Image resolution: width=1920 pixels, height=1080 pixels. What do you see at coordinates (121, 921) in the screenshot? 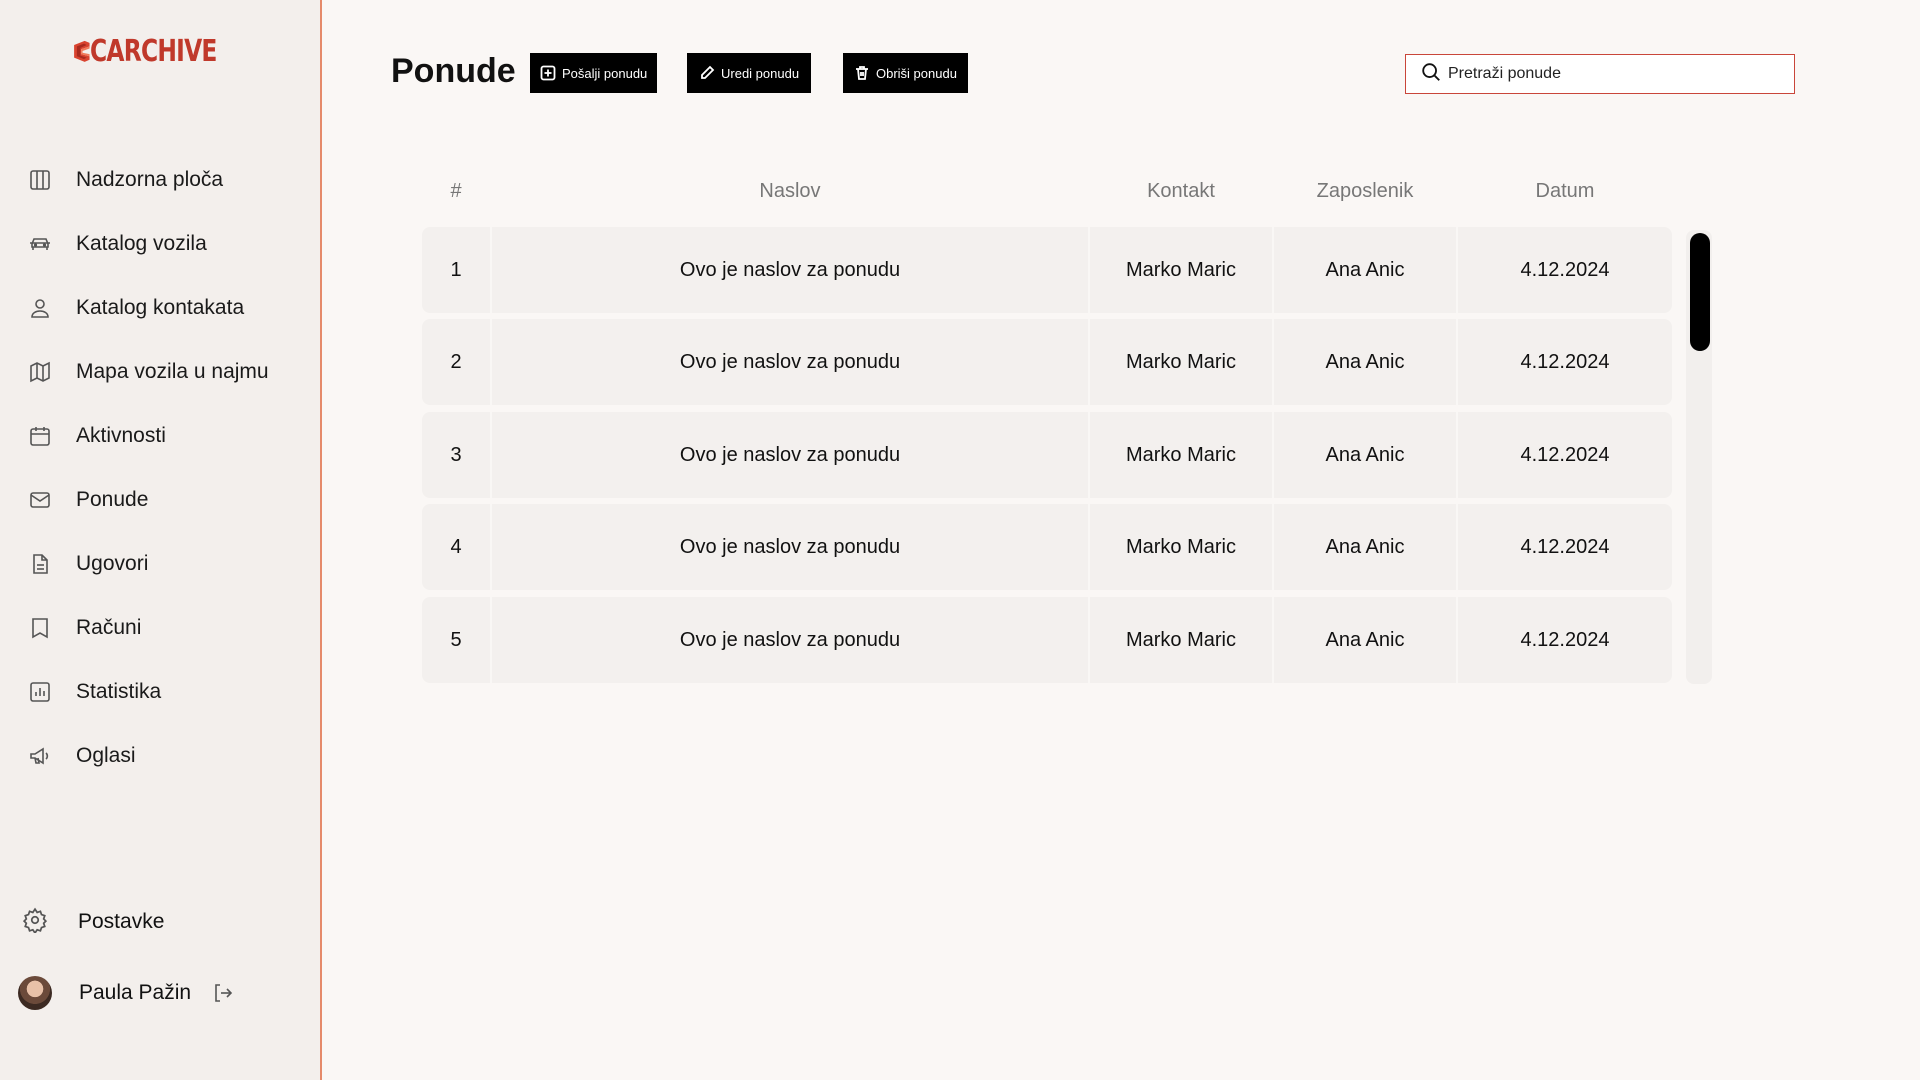
I see `settings-label: Postavke` at bounding box center [121, 921].